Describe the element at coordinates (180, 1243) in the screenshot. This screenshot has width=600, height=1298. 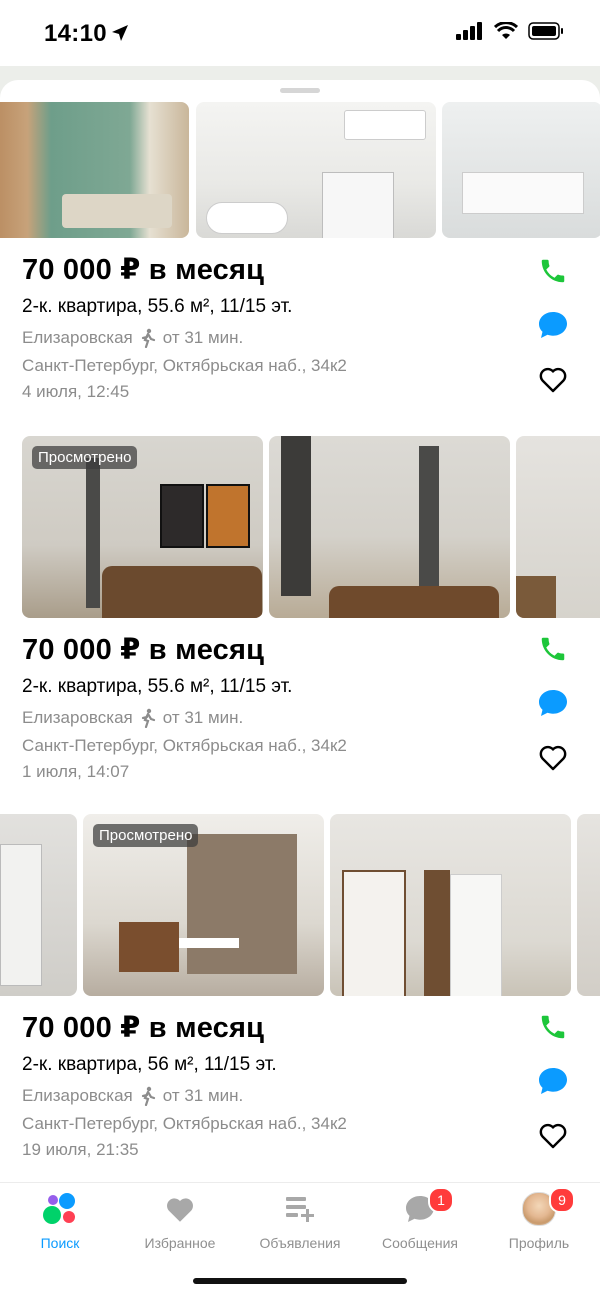
I see `tab-label: Избранное` at that location.